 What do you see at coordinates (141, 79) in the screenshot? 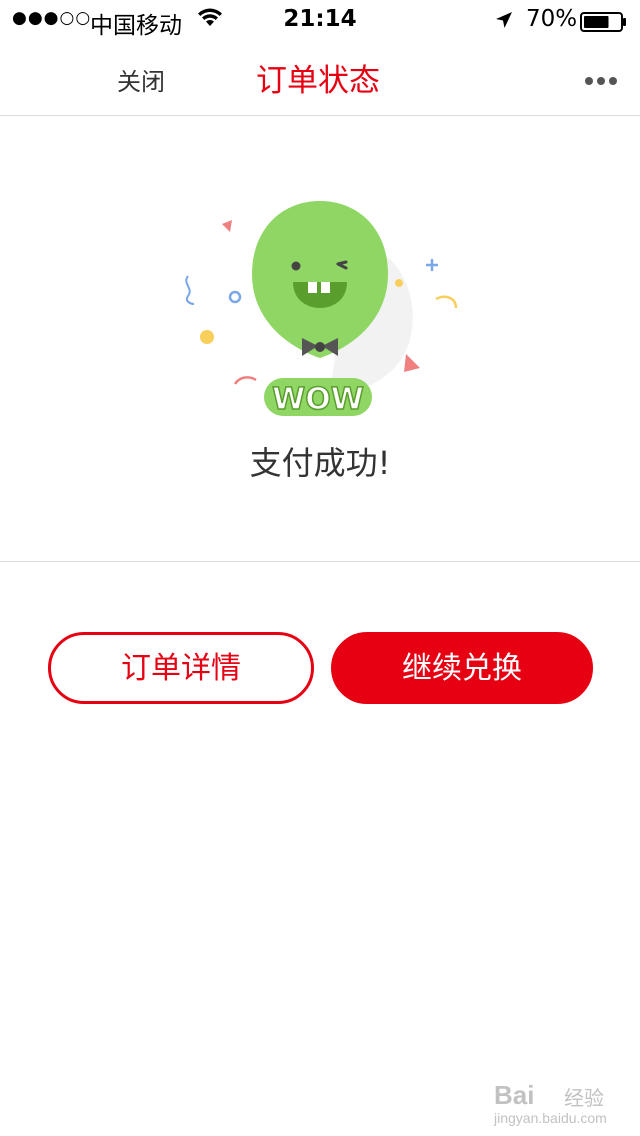
I see `close-button: 关闭` at bounding box center [141, 79].